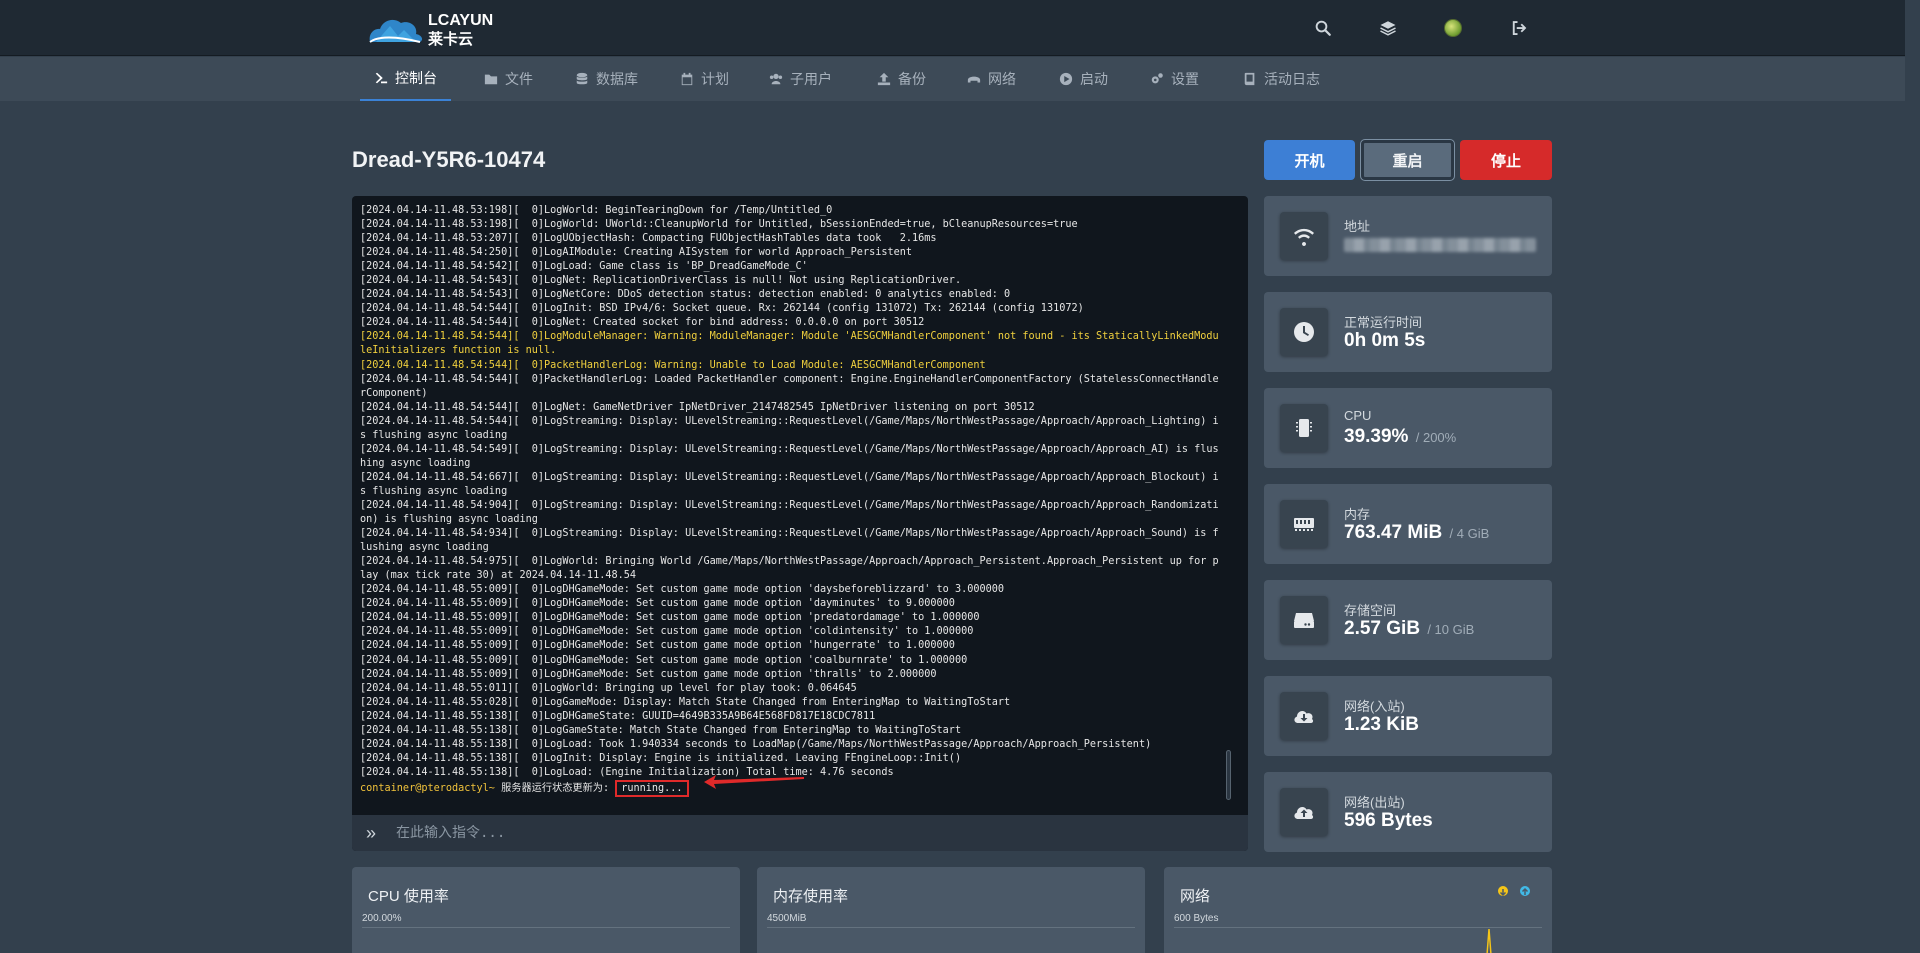  Describe the element at coordinates (1357, 226) in the screenshot. I see `stat-label: 地址` at that location.